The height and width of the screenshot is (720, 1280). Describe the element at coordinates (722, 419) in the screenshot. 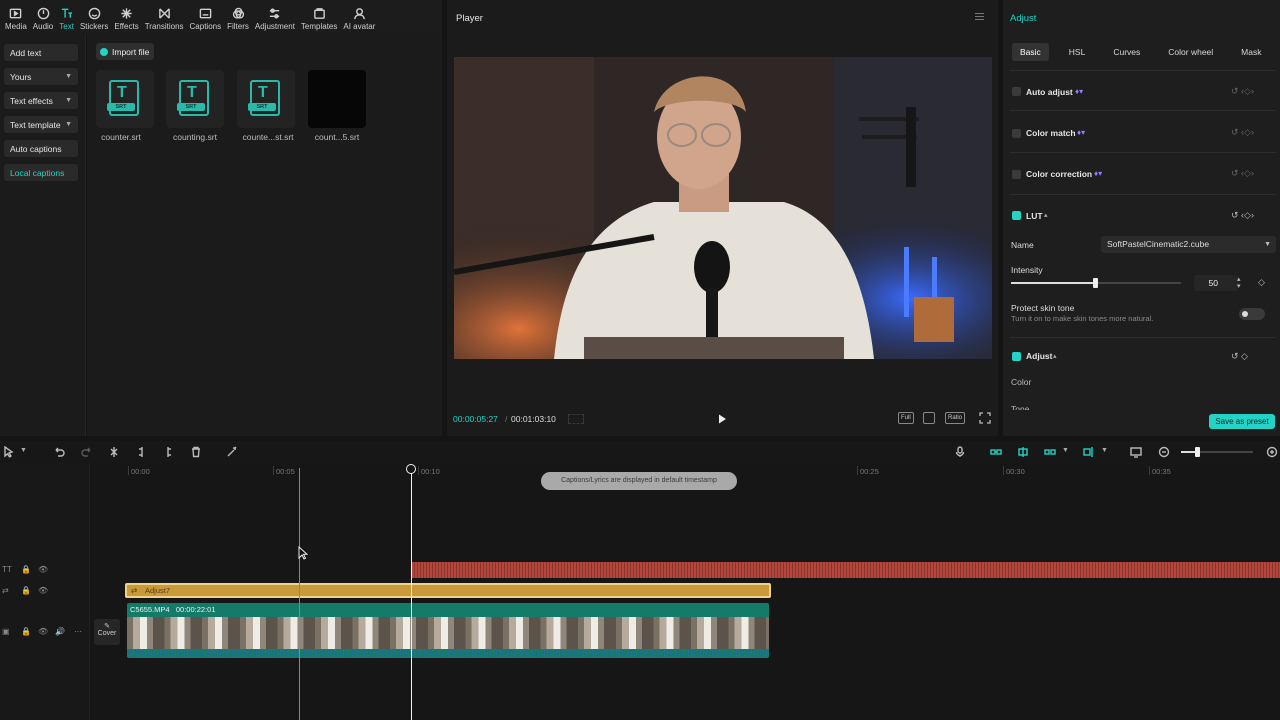

I see `play-button` at that location.